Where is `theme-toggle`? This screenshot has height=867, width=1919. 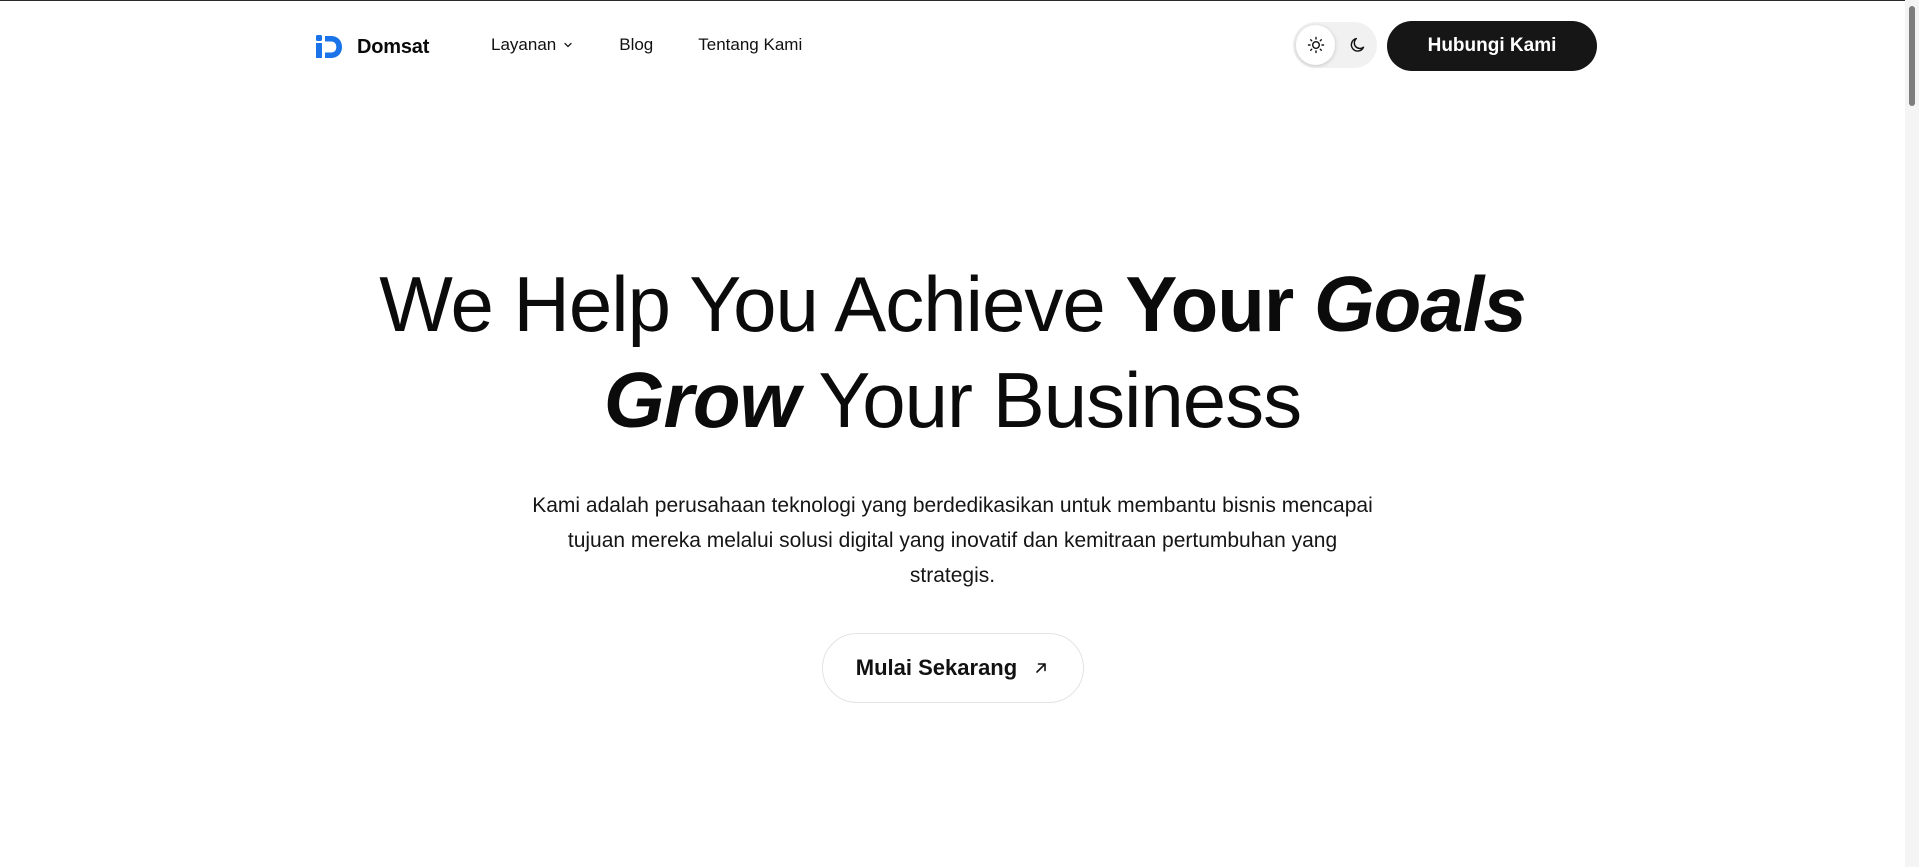 theme-toggle is located at coordinates (1335, 45).